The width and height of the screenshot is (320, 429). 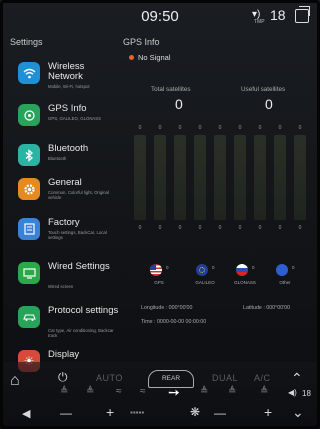 I want to click on us-flag-icon, so click(x=156, y=270).